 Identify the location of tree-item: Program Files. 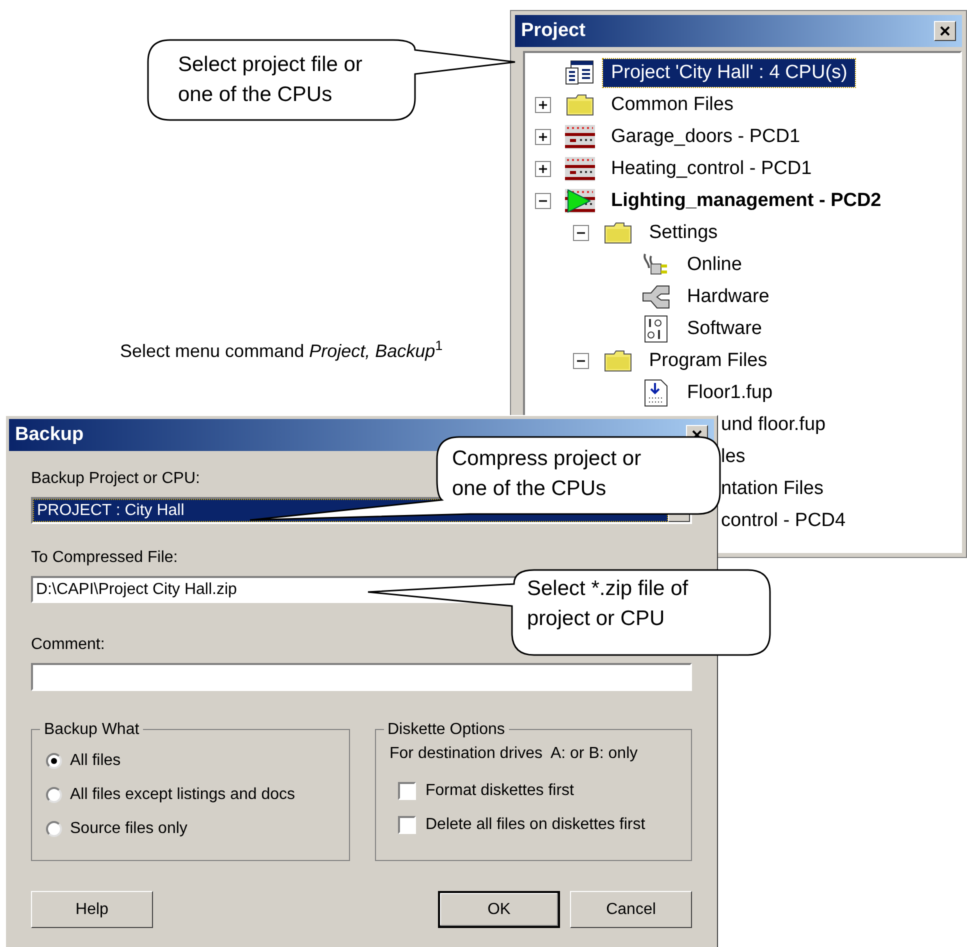
(708, 361).